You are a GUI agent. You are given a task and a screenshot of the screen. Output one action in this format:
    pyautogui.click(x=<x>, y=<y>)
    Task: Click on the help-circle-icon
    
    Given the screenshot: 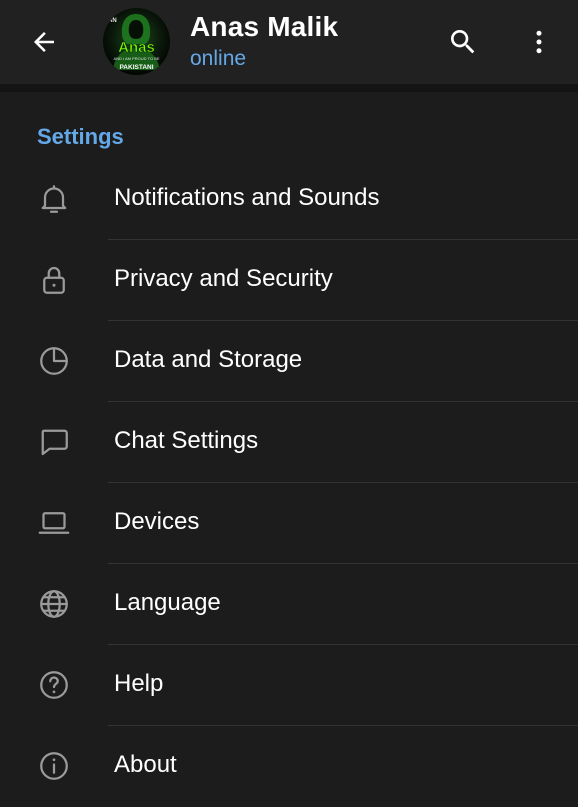 What is the action you would take?
    pyautogui.click(x=54, y=685)
    